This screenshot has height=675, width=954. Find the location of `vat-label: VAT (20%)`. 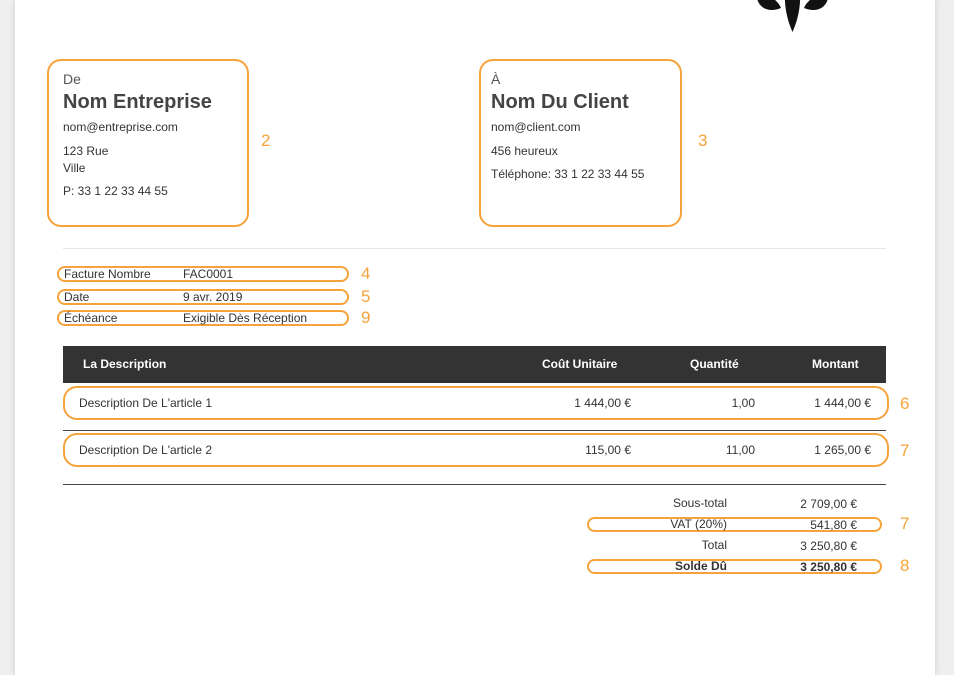

vat-label: VAT (20%) is located at coordinates (698, 524).